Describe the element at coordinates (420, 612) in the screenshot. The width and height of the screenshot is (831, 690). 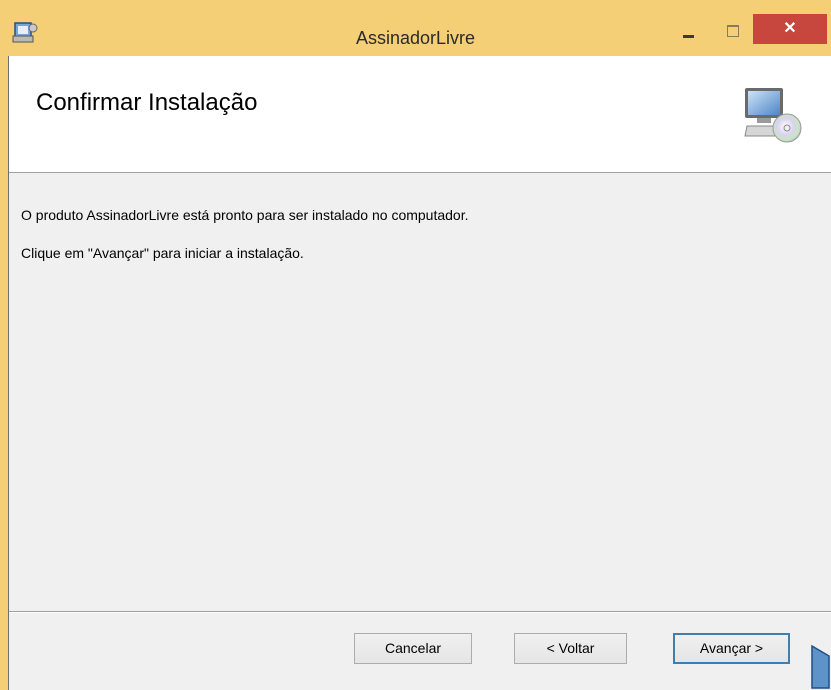
I see `footer-divider` at that location.